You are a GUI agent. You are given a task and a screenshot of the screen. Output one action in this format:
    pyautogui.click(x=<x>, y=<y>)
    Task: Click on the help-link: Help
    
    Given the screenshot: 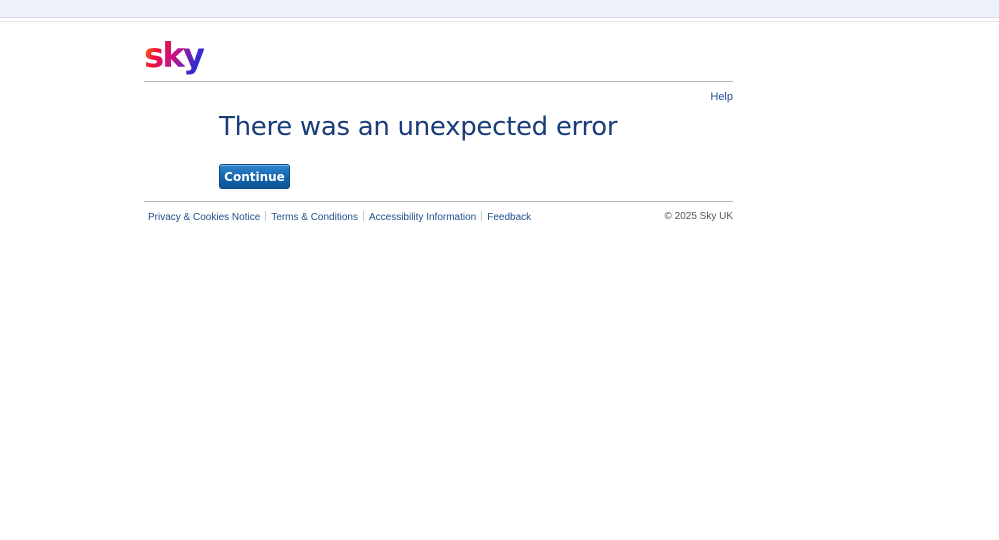 What is the action you would take?
    pyautogui.click(x=721, y=97)
    